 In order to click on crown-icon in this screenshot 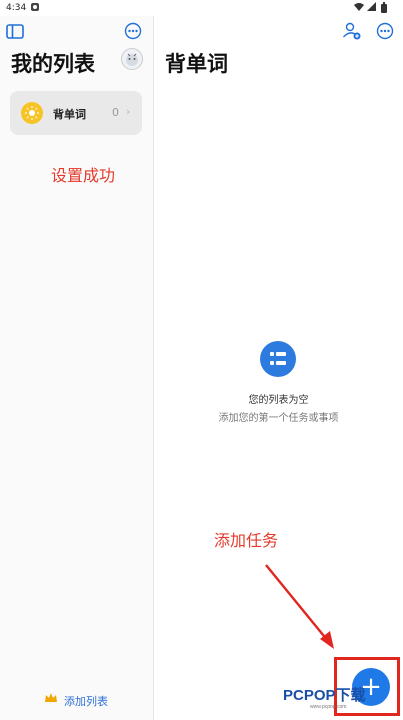, I will do `click(51, 697)`.